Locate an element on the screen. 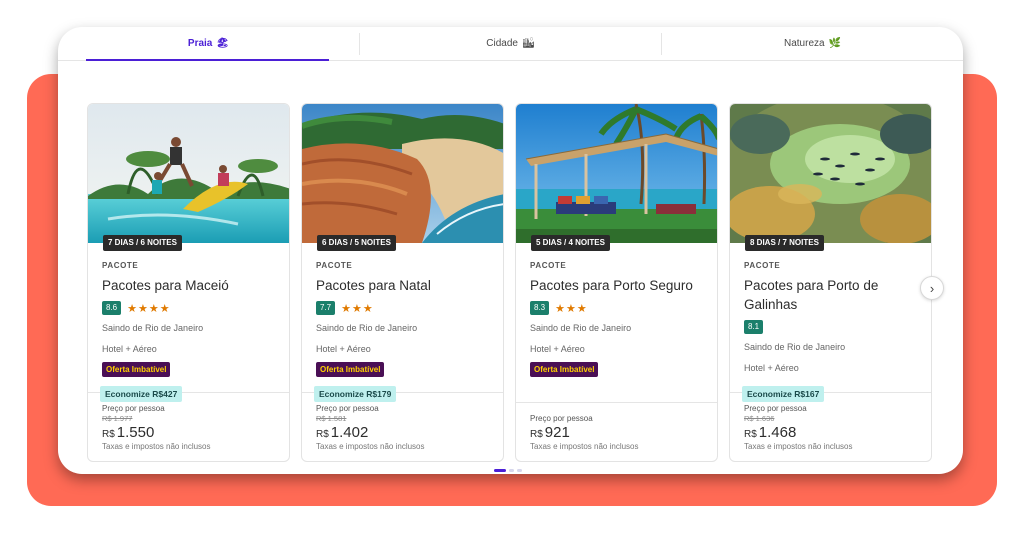  savings-value: R$427 is located at coordinates (165, 394).